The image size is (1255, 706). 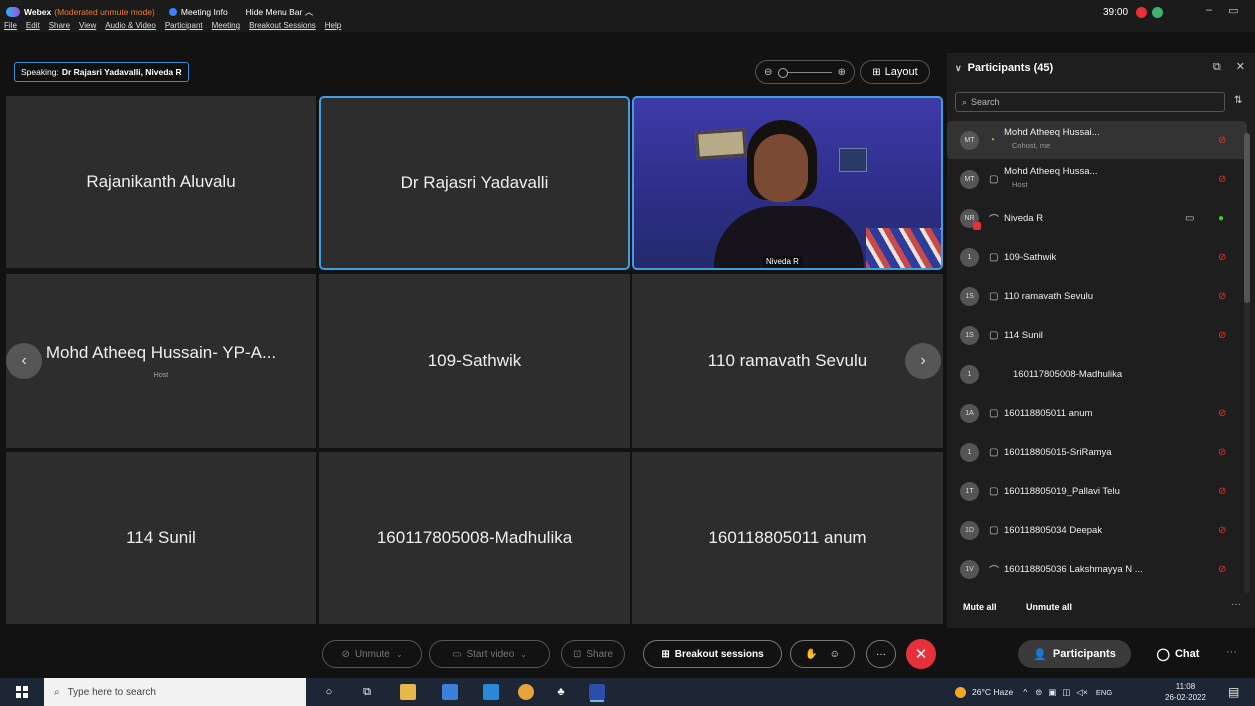 What do you see at coordinates (1189, 218) in the screenshot?
I see `video-camera-icon: ▭` at bounding box center [1189, 218].